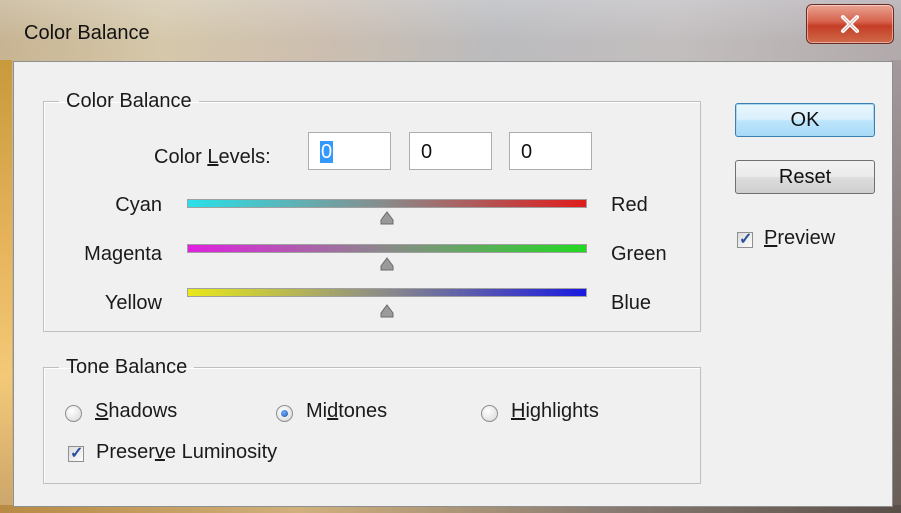  I want to click on ok-button: OK, so click(805, 120).